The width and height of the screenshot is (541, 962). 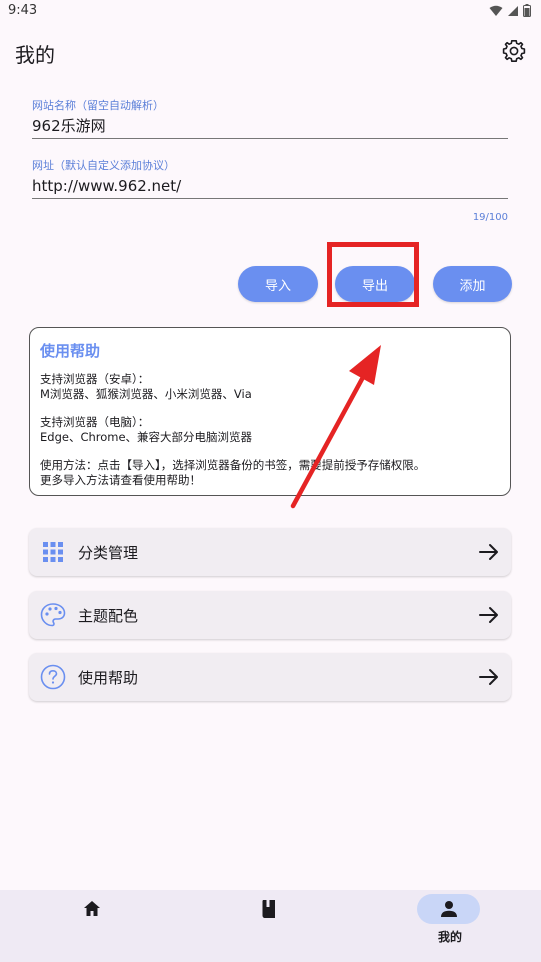 I want to click on help-line: 使用方法：点击【导入】，选择浏览器备份的书签，需要提前授予存储权限。, so click(x=233, y=465).